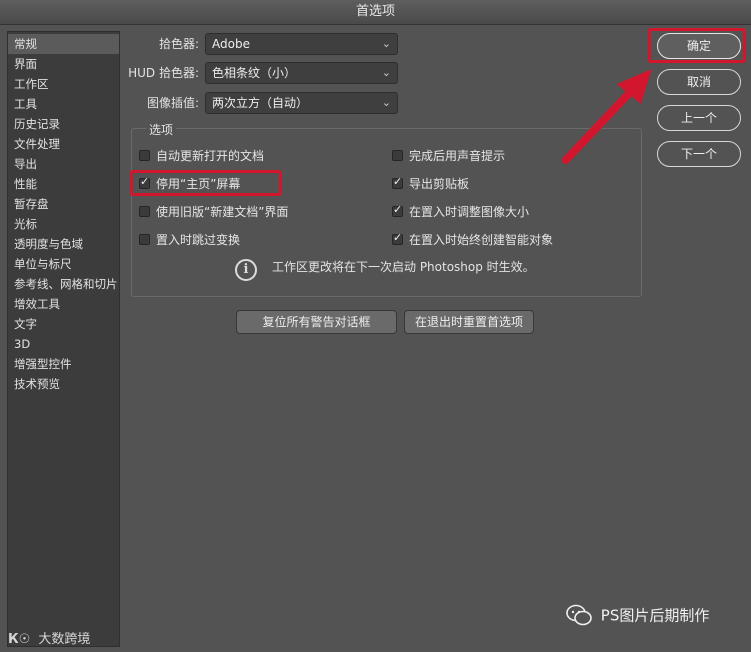 The image size is (751, 652). I want to click on brand-watermark: К☉ 大数跨境, so click(49, 637).